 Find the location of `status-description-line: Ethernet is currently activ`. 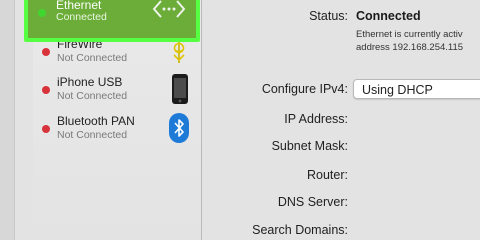

status-description-line: Ethernet is currently activ is located at coordinates (409, 34).